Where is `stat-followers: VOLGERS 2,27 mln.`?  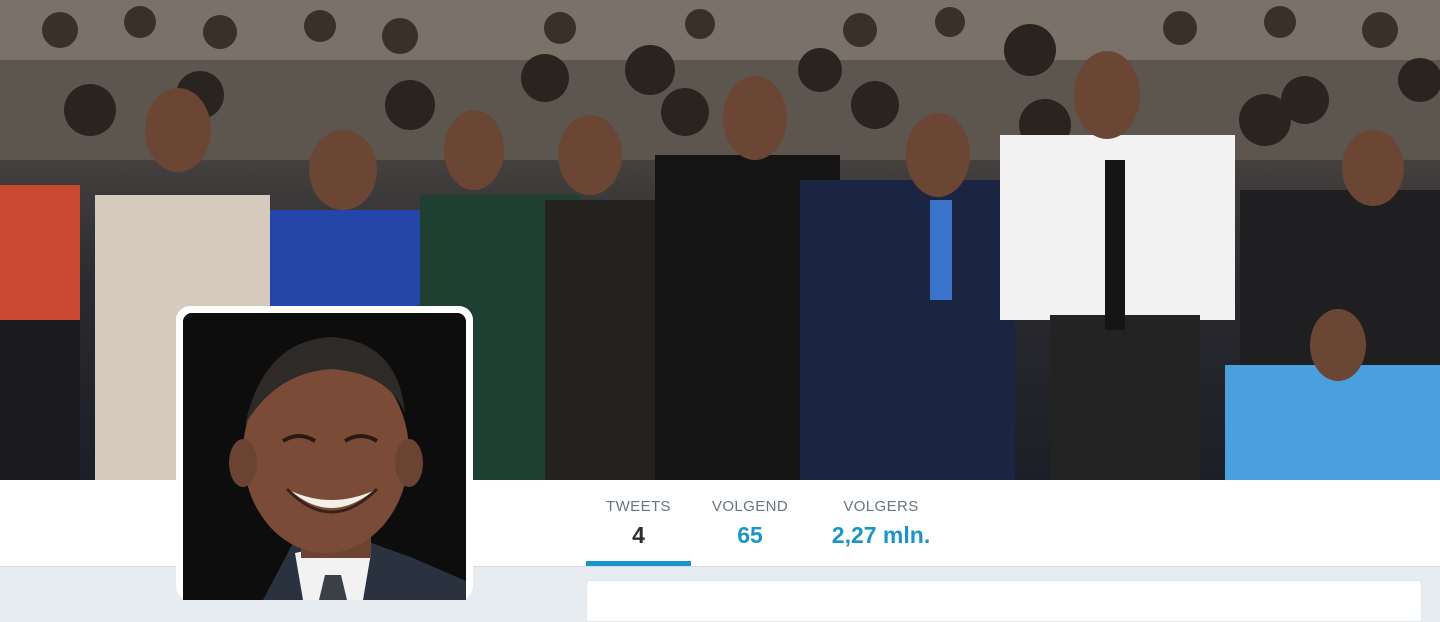 stat-followers: VOLGERS 2,27 mln. is located at coordinates (881, 523).